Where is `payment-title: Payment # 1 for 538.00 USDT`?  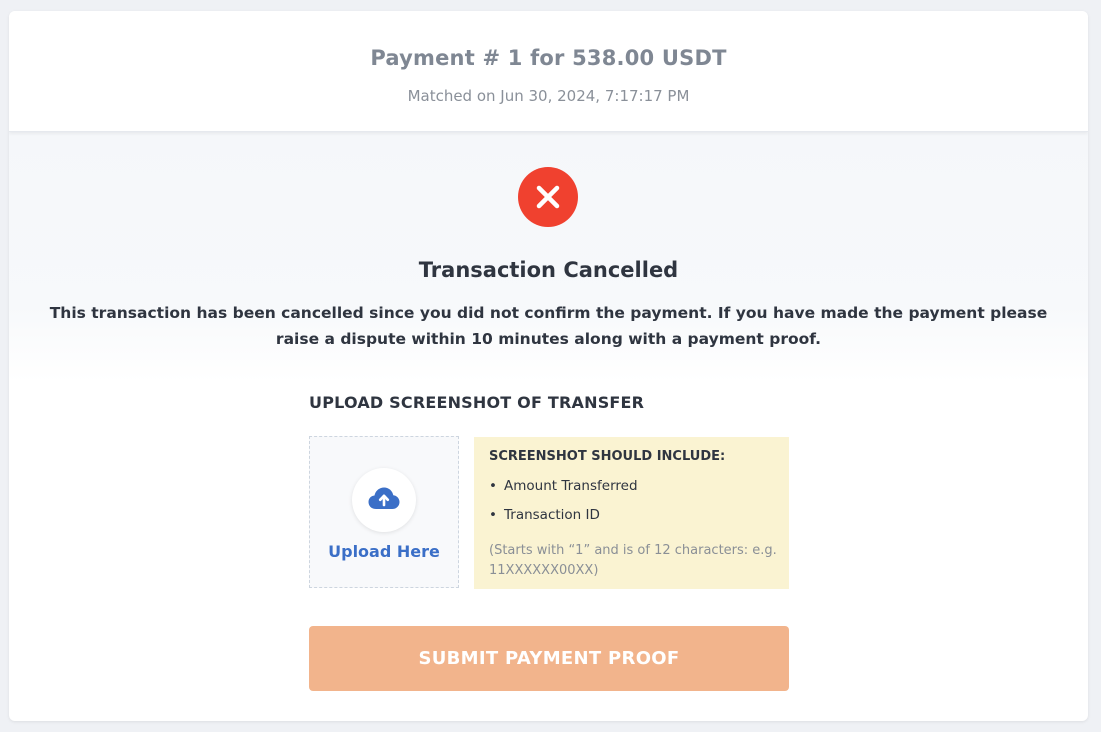 payment-title: Payment # 1 for 538.00 USDT is located at coordinates (548, 58).